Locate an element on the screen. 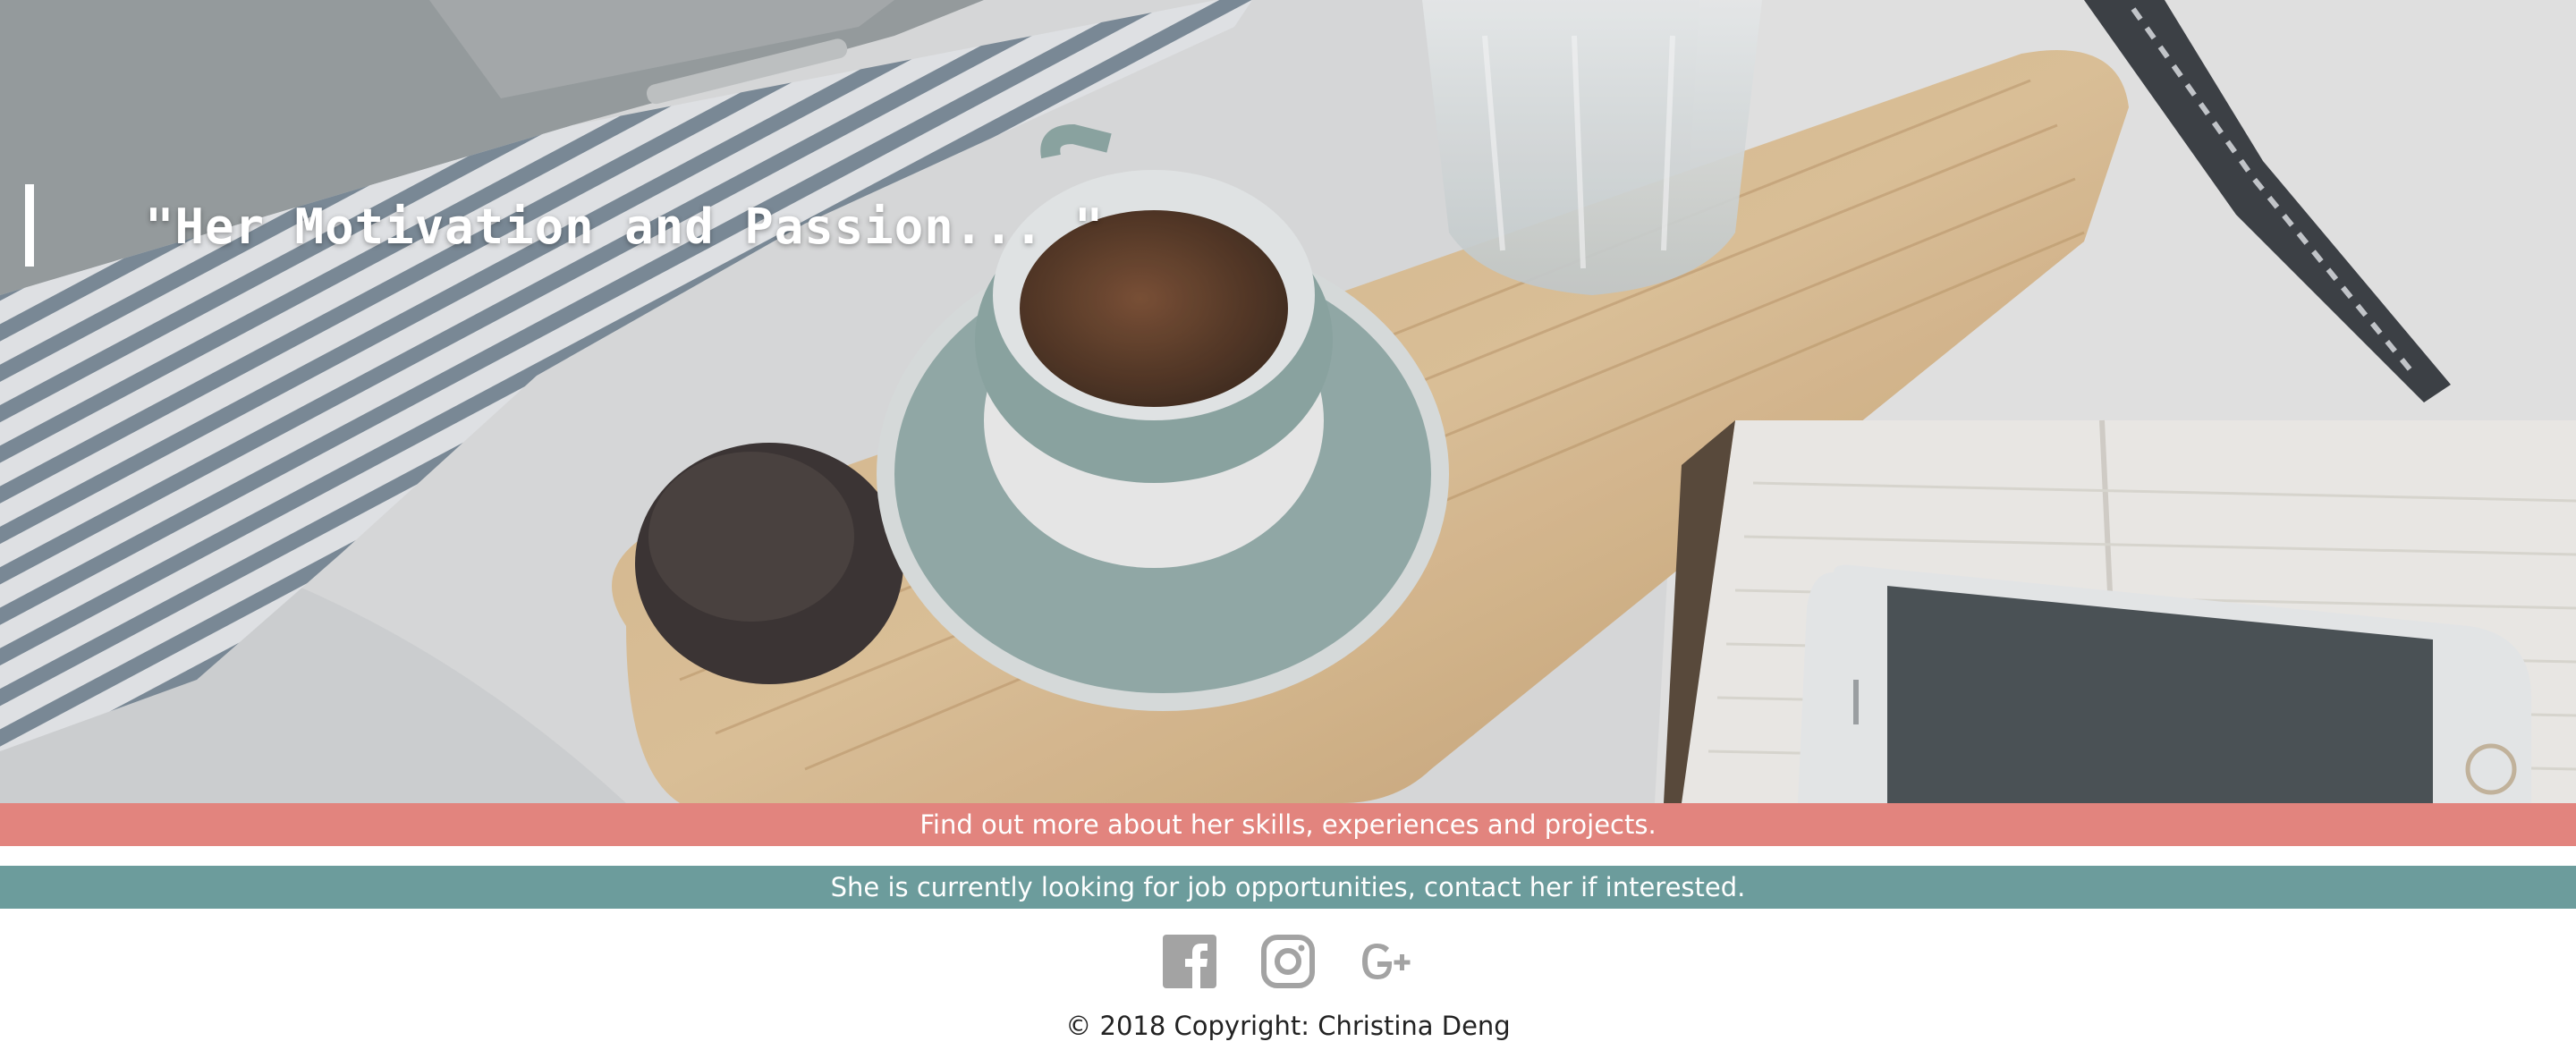  facebook-icon is located at coordinates (1189, 961).